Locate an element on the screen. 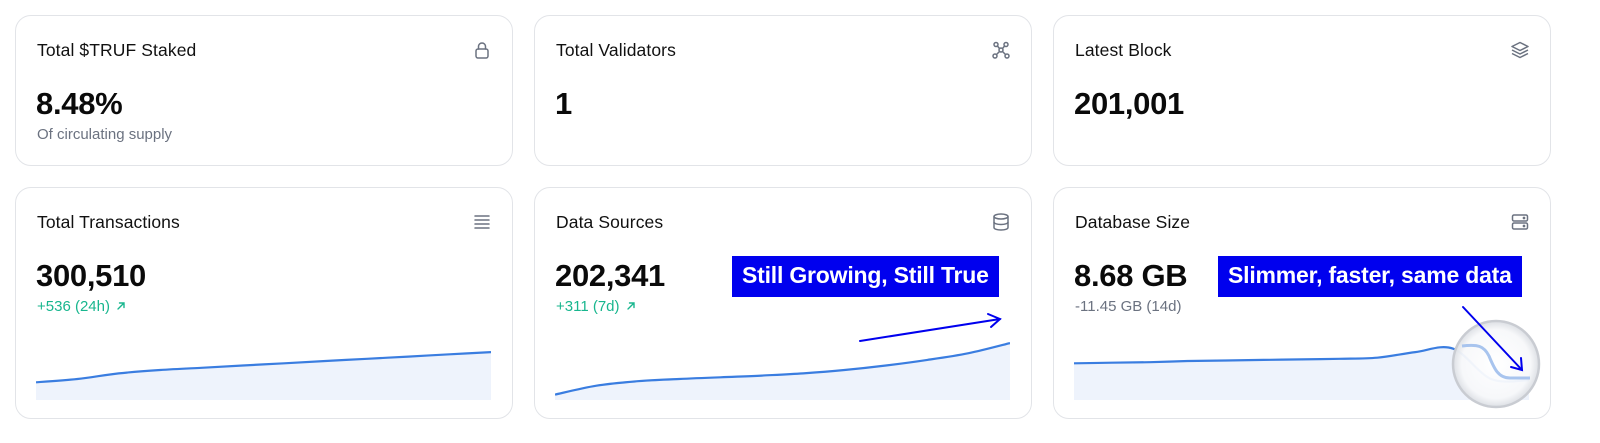  callout-slimmer-faster: Slimmer, faster, same data is located at coordinates (1370, 276).